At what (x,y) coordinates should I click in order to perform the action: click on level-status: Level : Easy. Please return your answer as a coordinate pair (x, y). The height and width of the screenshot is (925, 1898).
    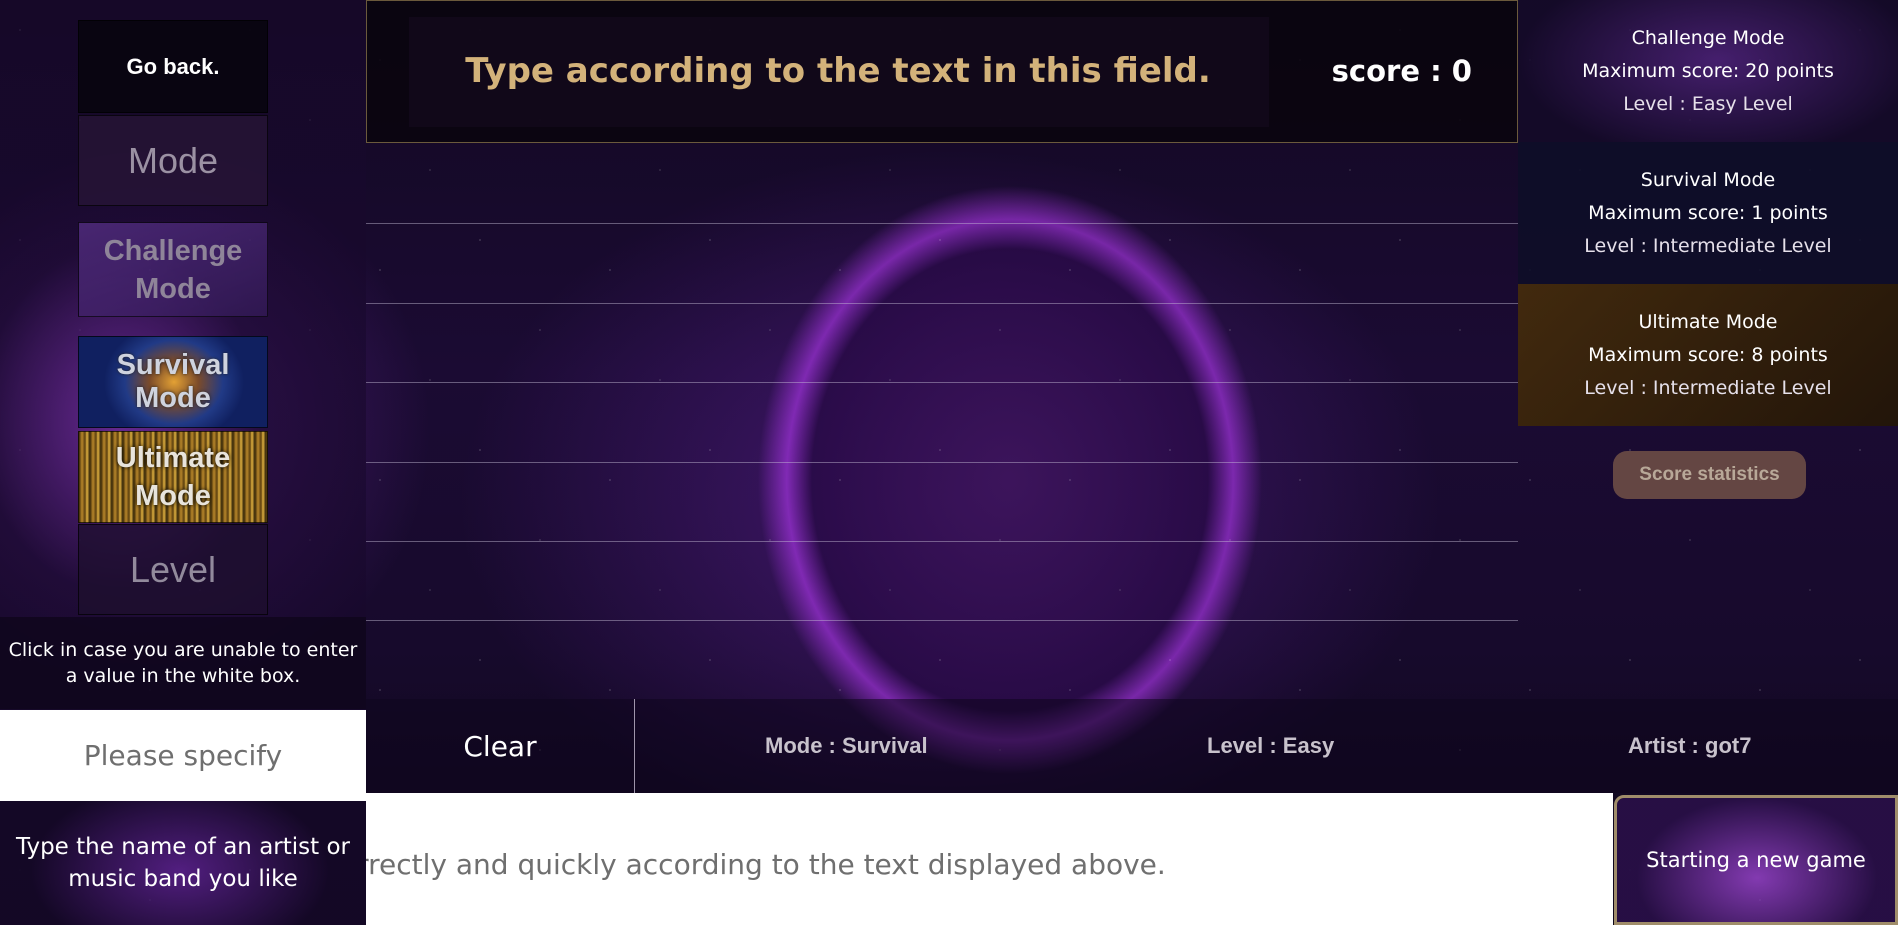
    Looking at the image, I should click on (1271, 745).